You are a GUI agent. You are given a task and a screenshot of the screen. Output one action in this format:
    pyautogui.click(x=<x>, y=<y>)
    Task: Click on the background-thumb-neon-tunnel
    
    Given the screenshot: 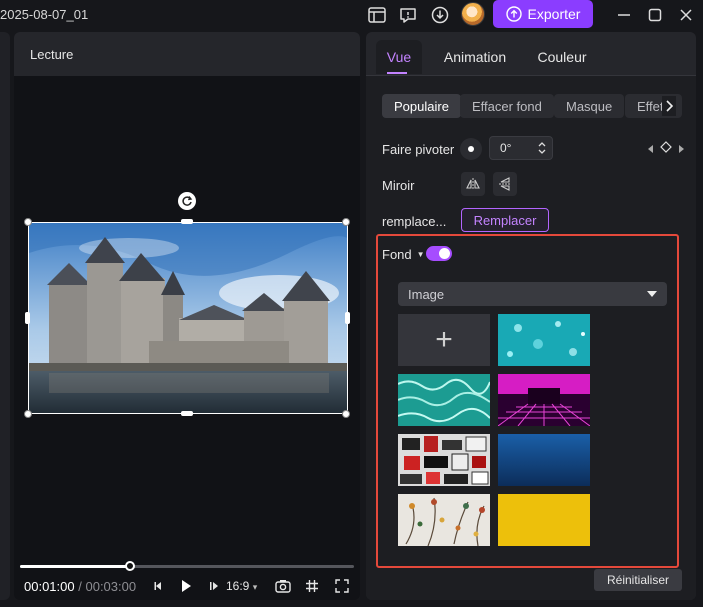 What is the action you would take?
    pyautogui.click(x=544, y=400)
    